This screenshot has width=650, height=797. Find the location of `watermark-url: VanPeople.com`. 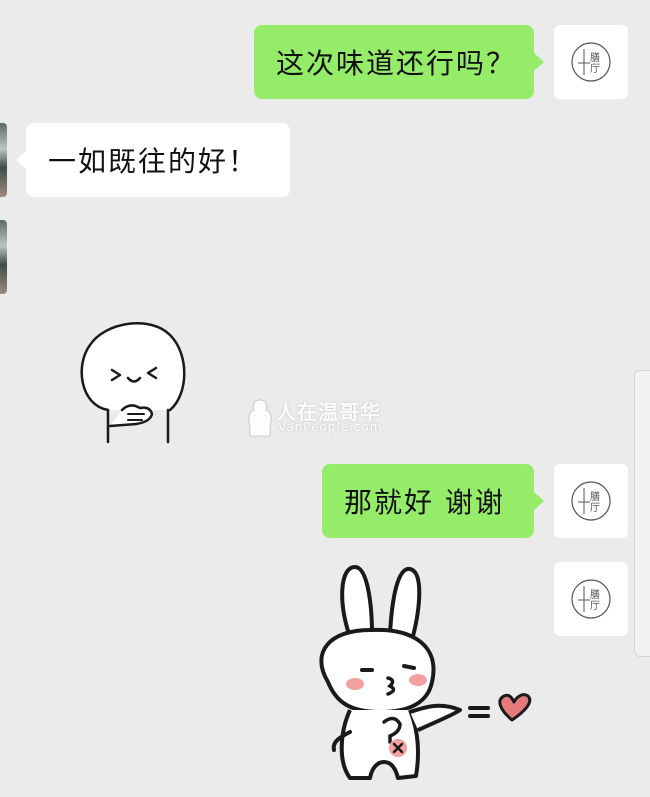

watermark-url: VanPeople.com is located at coordinates (330, 427).